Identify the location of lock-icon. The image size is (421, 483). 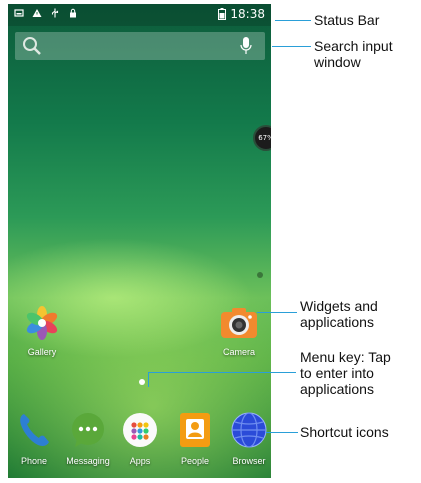
(73, 13).